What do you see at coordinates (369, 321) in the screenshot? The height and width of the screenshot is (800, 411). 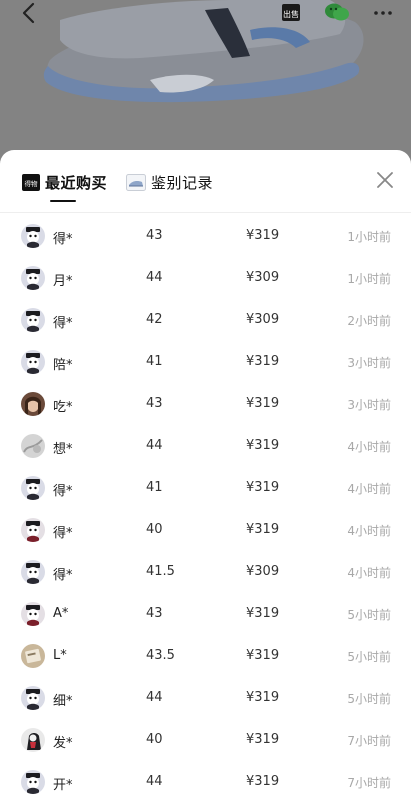 I see `purchase-time: 2小时前` at bounding box center [369, 321].